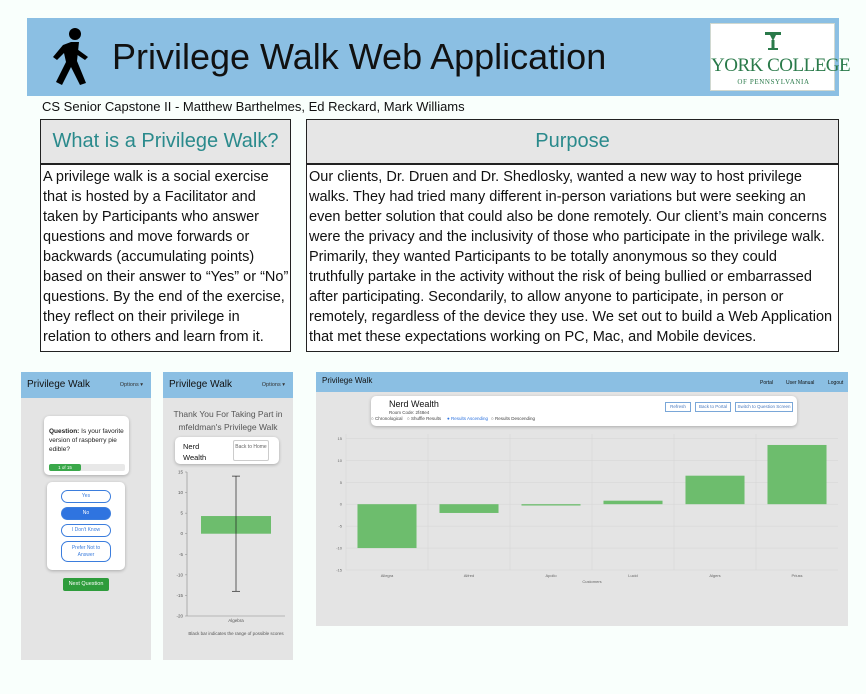 The height and width of the screenshot is (694, 866). I want to click on radio-label: Shuffle Results, so click(426, 418).